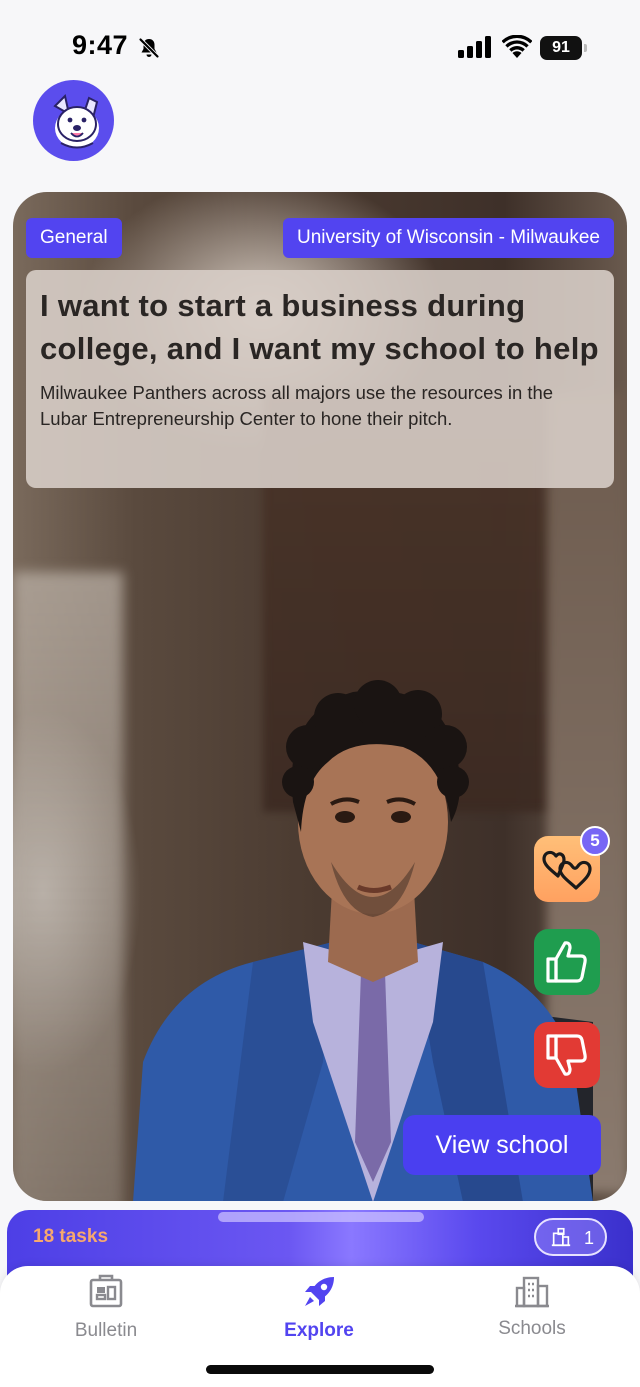 Image resolution: width=640 pixels, height=1387 pixels. What do you see at coordinates (149, 48) in the screenshot?
I see `bell-off-icon` at bounding box center [149, 48].